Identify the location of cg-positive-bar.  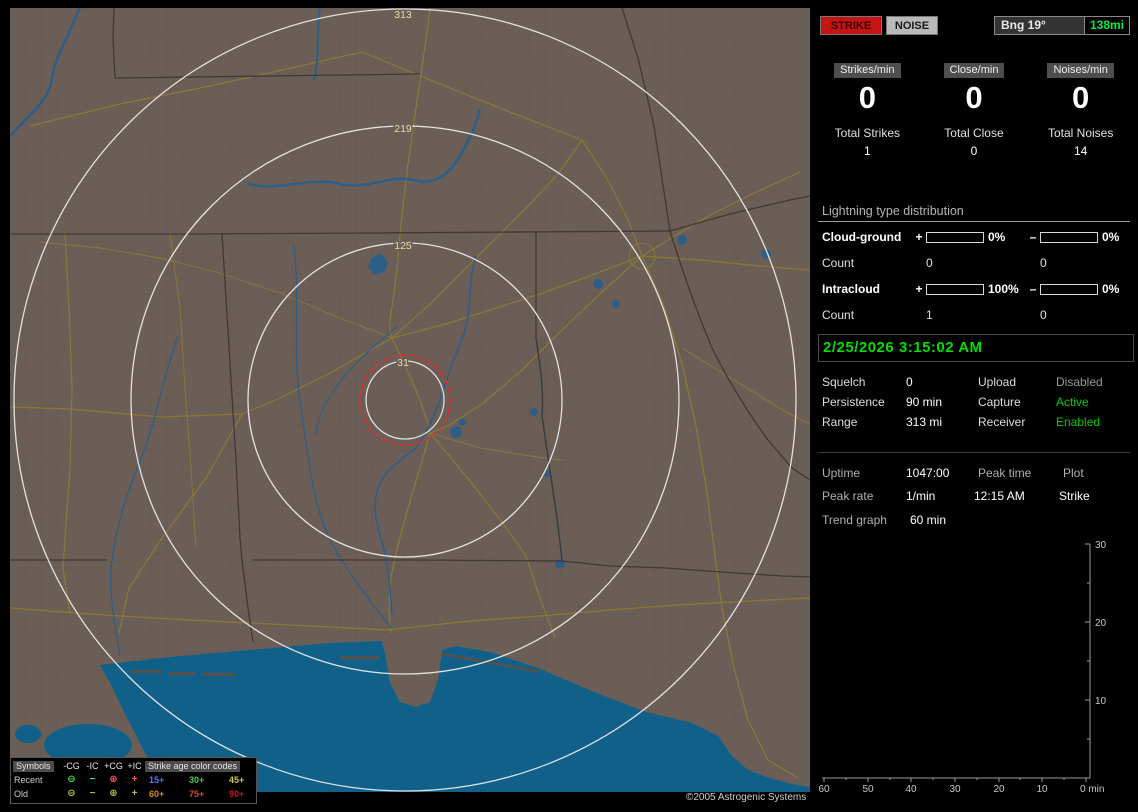
(955, 237).